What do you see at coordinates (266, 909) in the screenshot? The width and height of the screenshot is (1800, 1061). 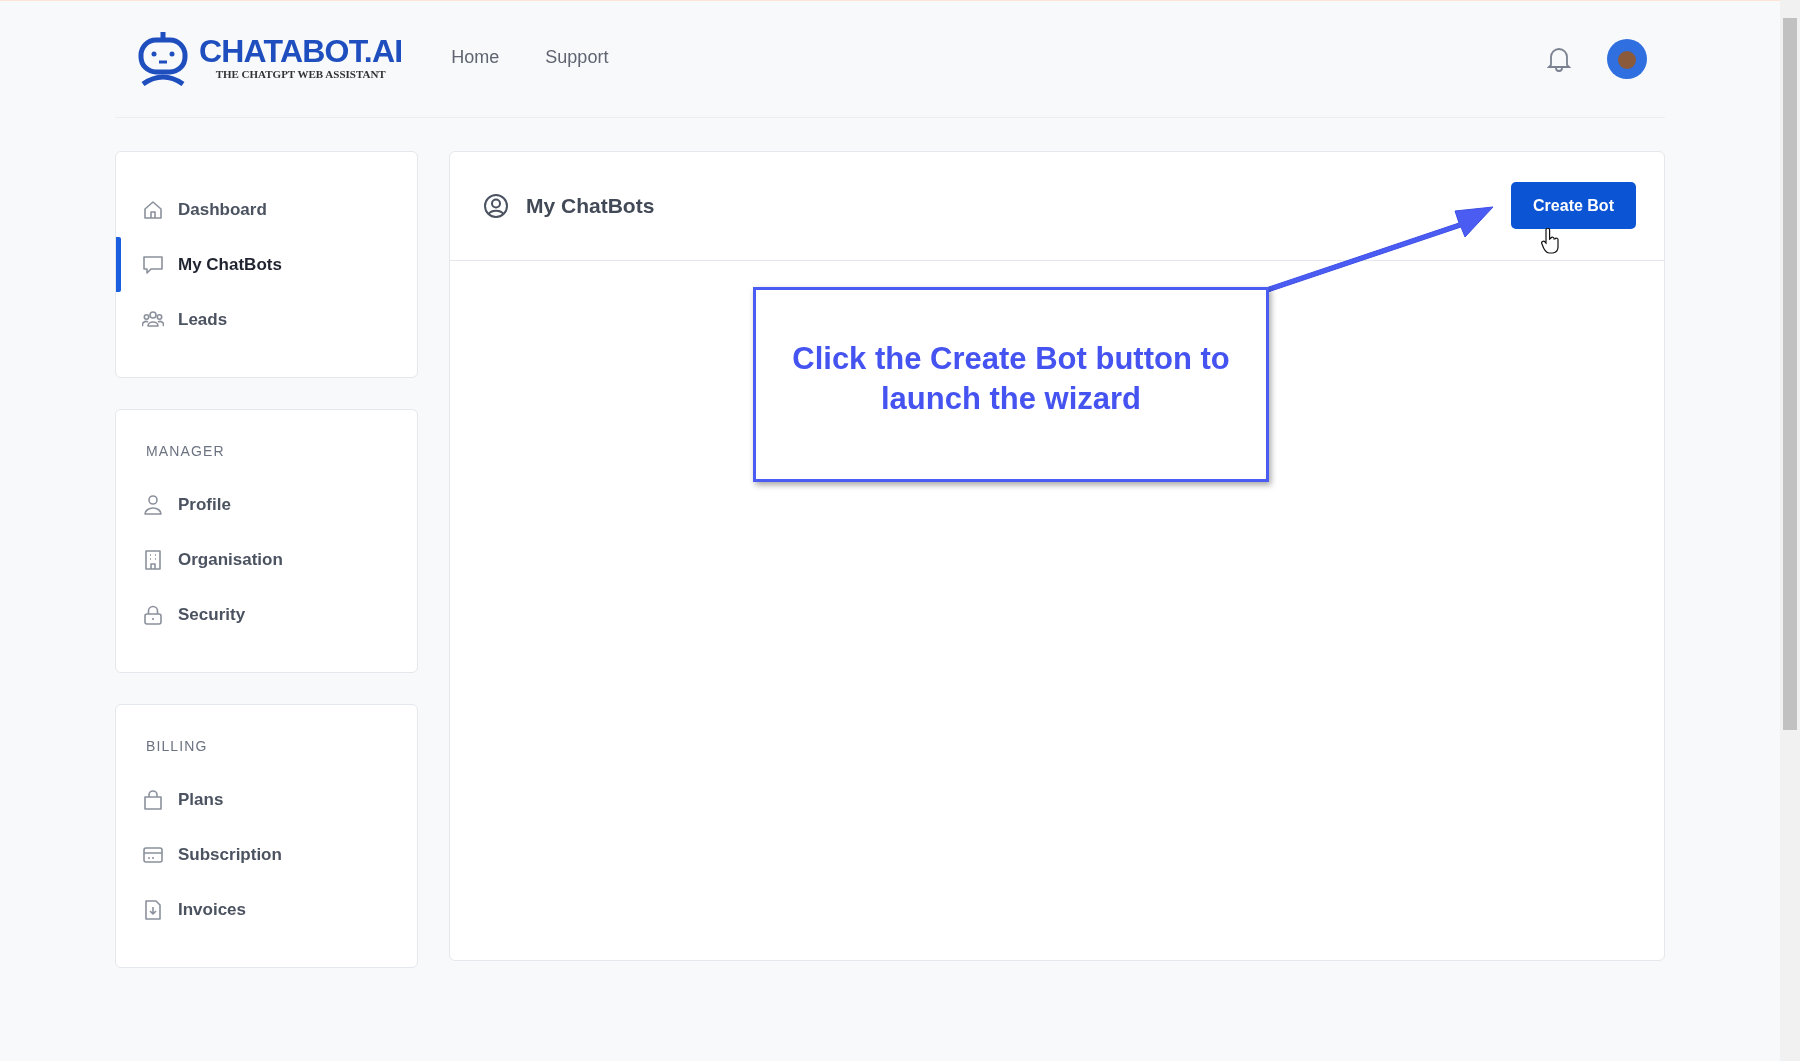 I see `sidebar-item: Invoices` at bounding box center [266, 909].